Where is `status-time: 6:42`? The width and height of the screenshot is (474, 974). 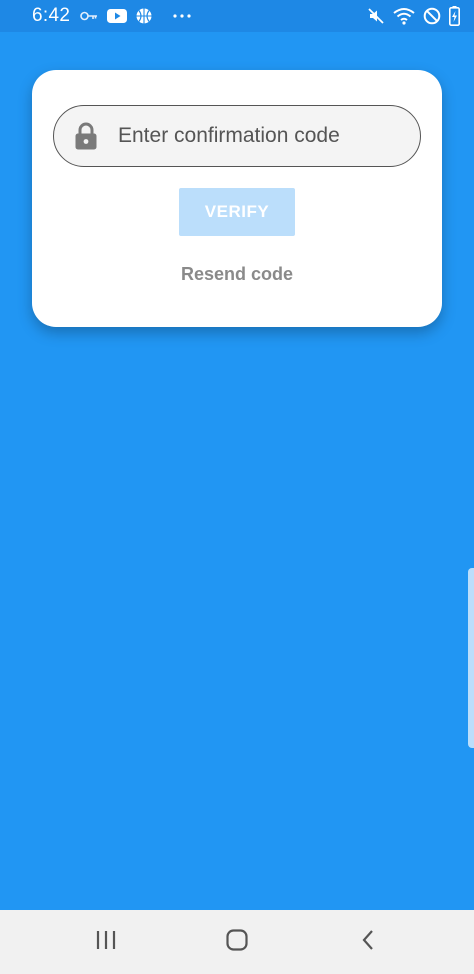
status-time: 6:42 is located at coordinates (51, 15).